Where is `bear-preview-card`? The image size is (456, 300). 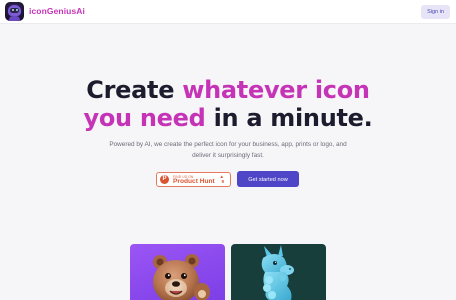
bear-preview-card is located at coordinates (177, 272).